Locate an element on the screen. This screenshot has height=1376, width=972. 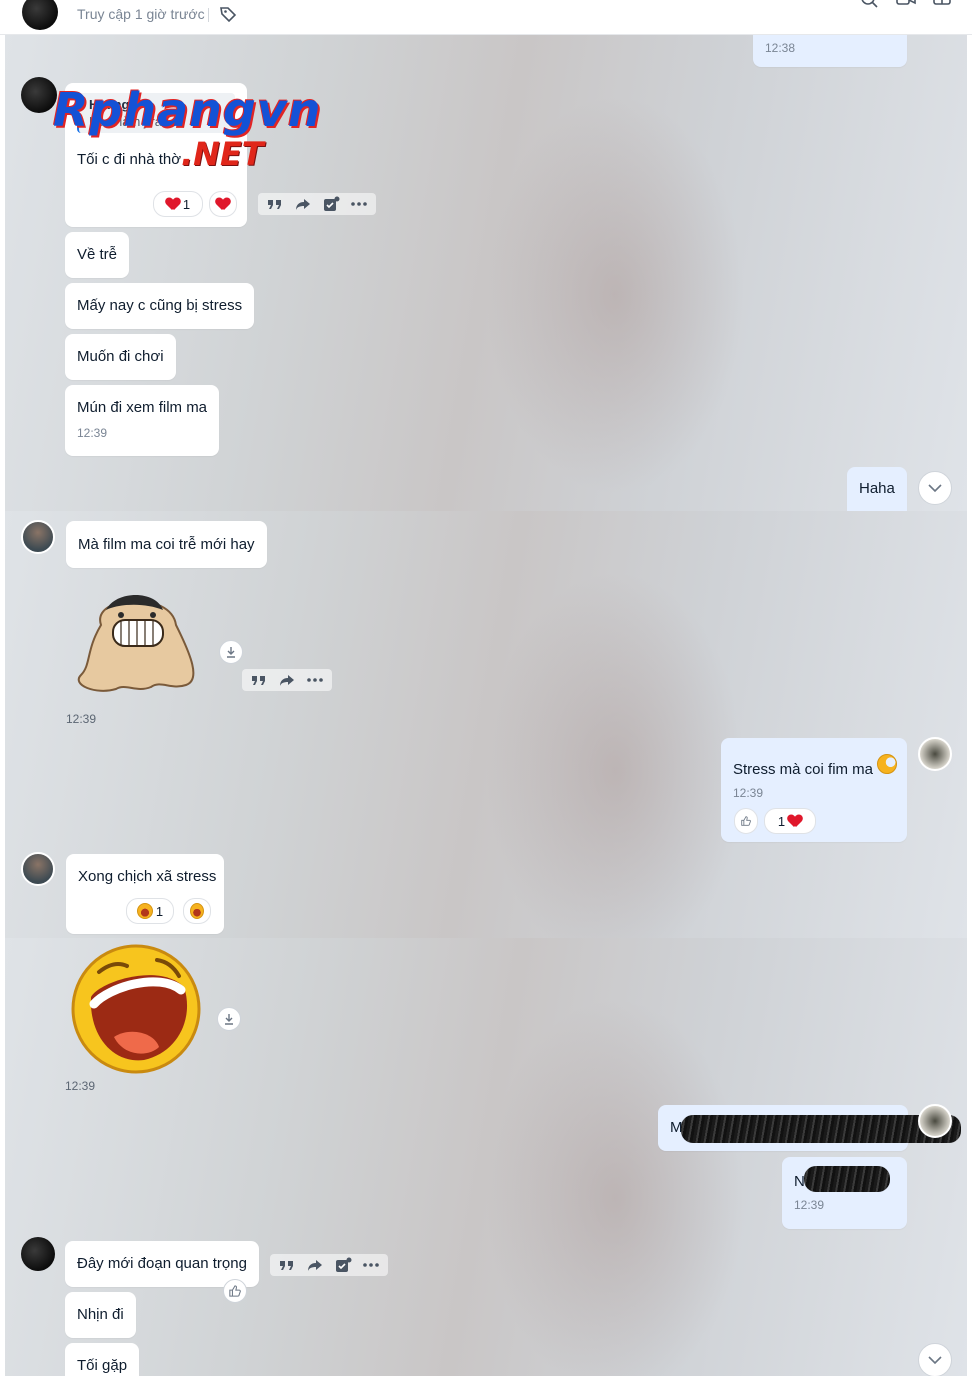
watermark-logo: Rphangvn .NET is located at coordinates (203, 131).